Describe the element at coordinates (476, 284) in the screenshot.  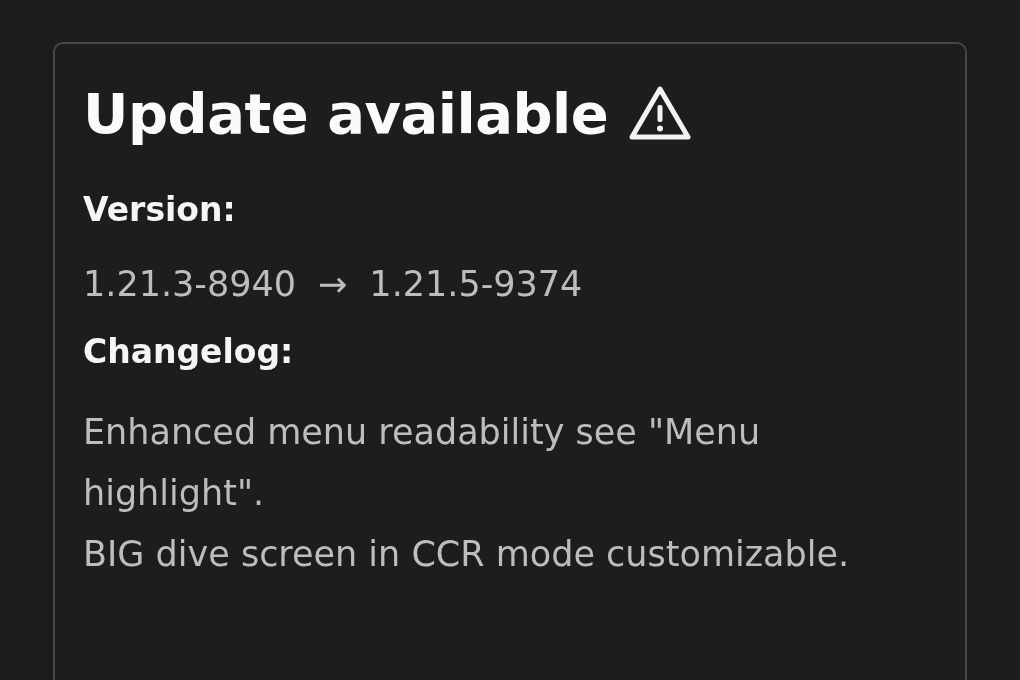
I see `new-version: 1.21.5-9374` at that location.